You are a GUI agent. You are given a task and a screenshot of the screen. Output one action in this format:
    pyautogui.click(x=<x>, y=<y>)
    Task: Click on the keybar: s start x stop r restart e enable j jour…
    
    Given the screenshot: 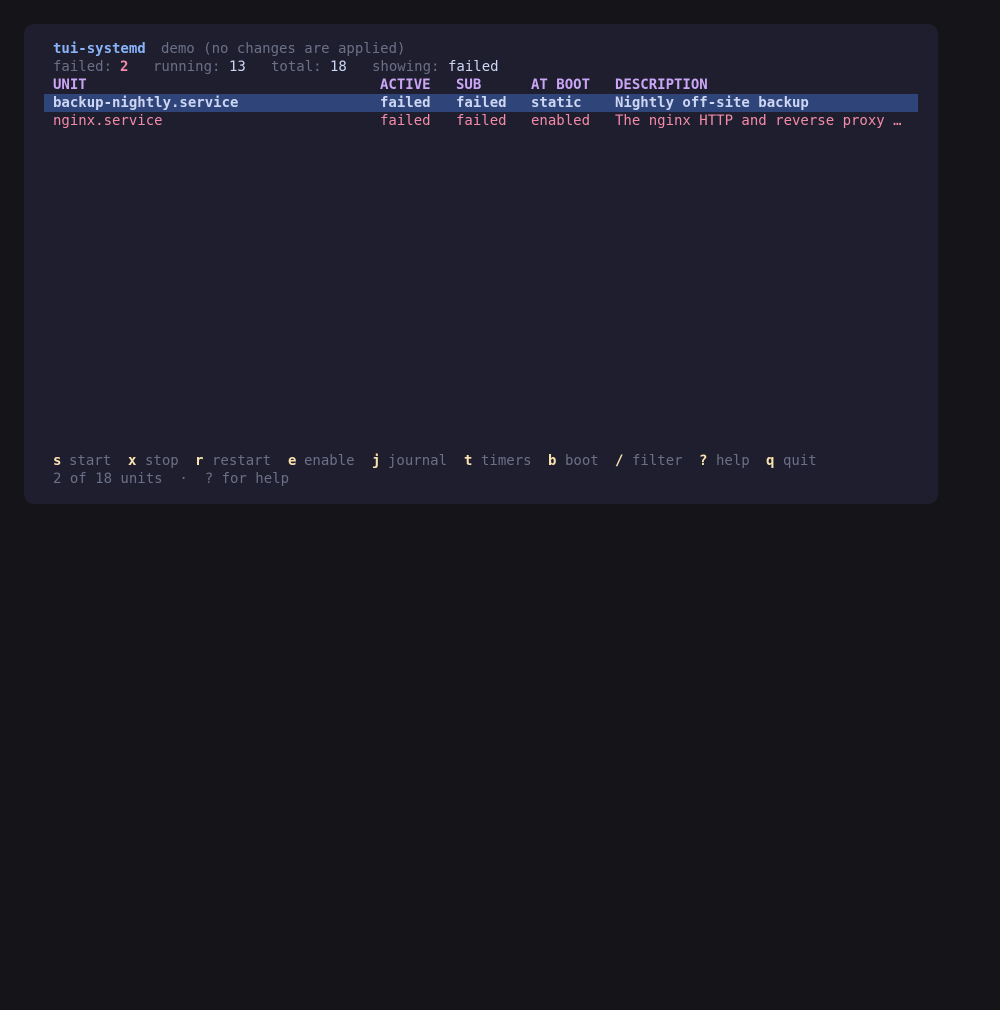 What is the action you would take?
    pyautogui.click(x=481, y=461)
    